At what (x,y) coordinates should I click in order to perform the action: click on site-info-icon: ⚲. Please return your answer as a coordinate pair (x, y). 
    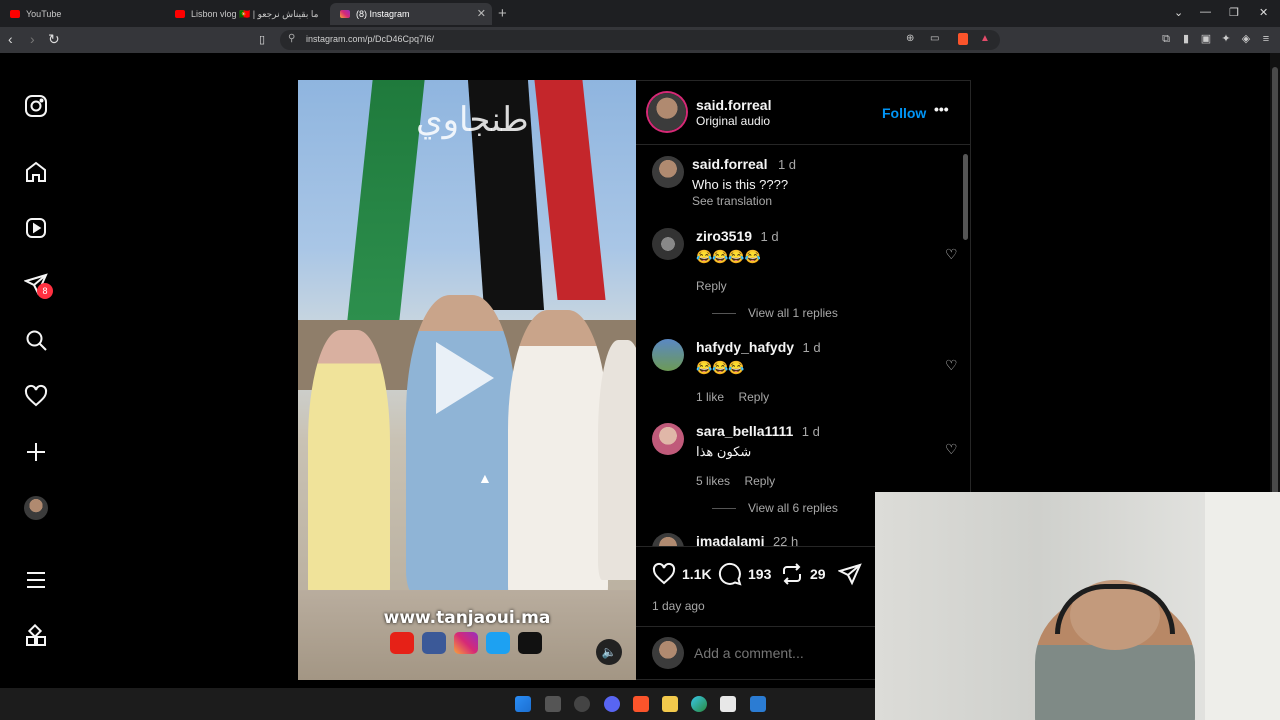
    Looking at the image, I should click on (291, 38).